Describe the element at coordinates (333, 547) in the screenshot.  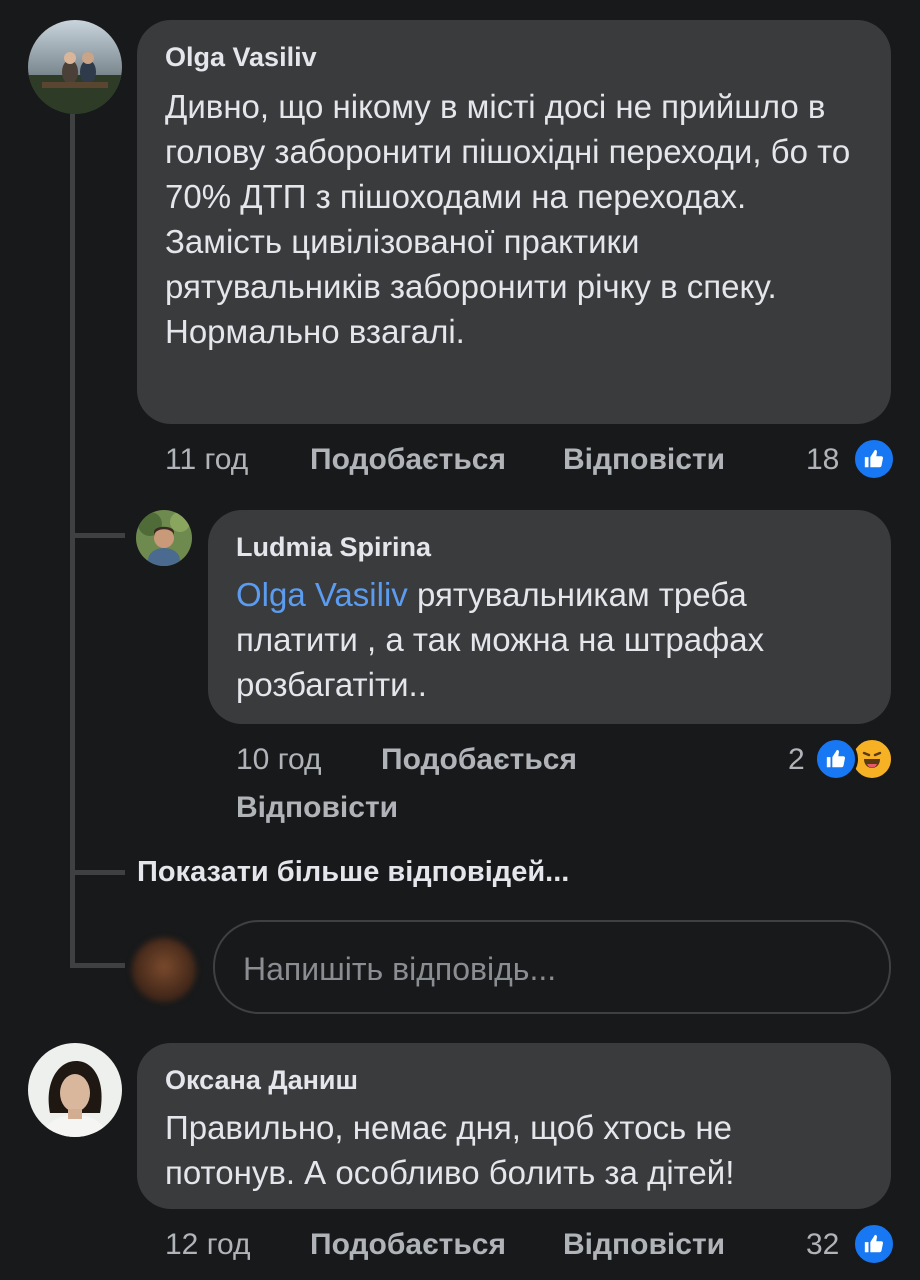
I see `reply-author: Ludmia Spirina` at that location.